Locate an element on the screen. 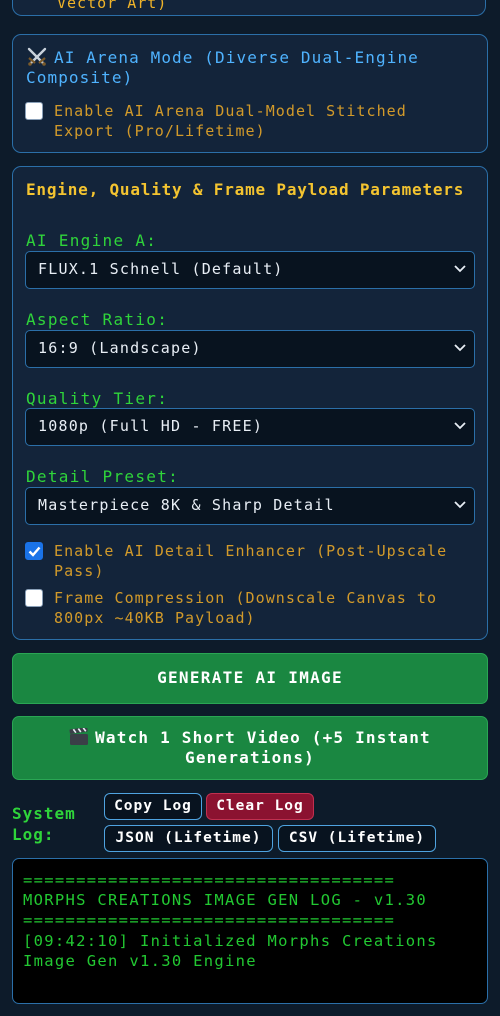 This screenshot has width=500, height=1016. compression-checkbox is located at coordinates (34, 598).